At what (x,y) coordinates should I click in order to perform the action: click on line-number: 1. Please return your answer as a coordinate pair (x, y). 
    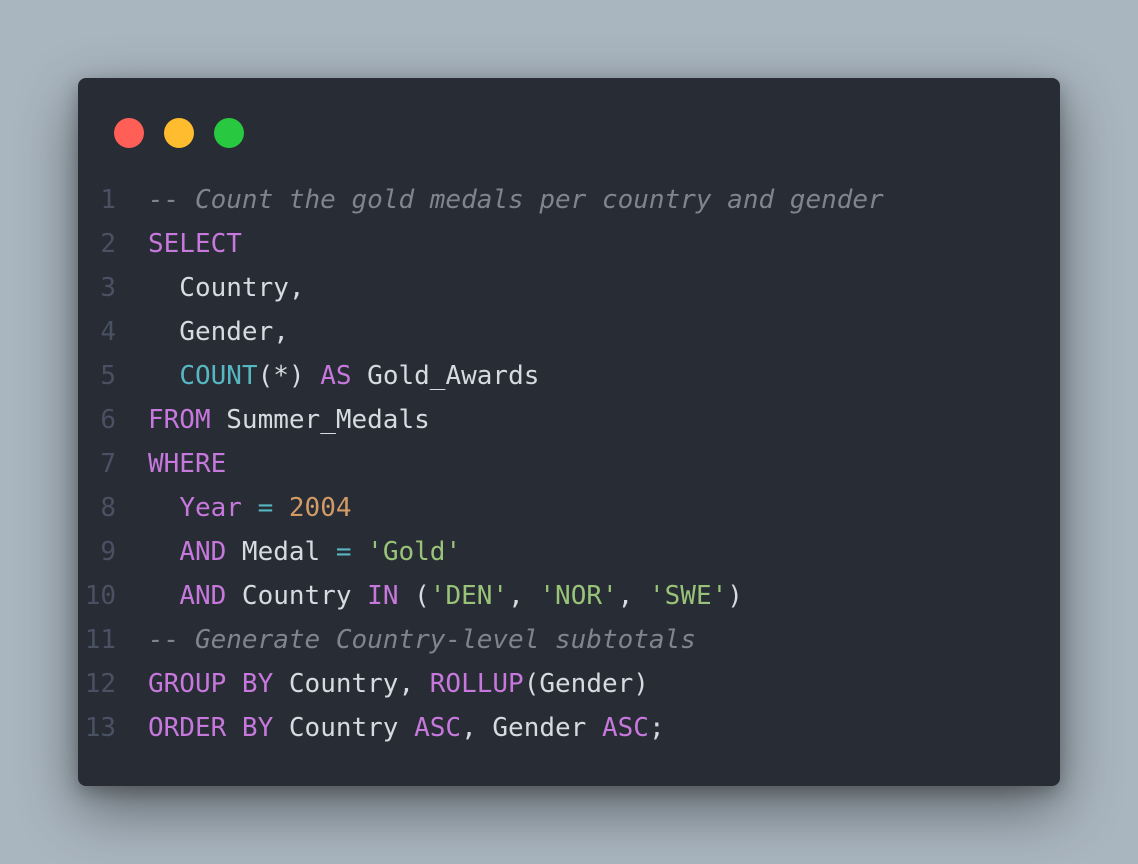
    Looking at the image, I should click on (108, 200).